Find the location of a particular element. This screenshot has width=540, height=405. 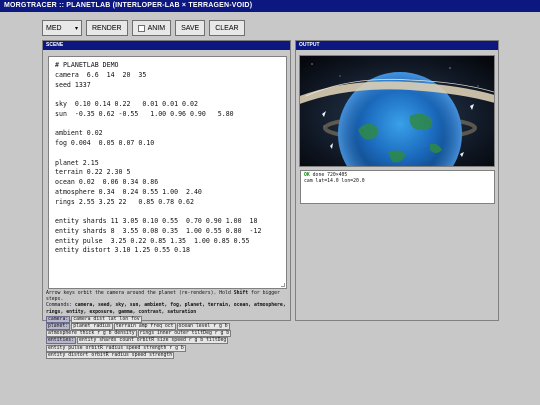

quality-select: MED ▾ is located at coordinates (62, 28).